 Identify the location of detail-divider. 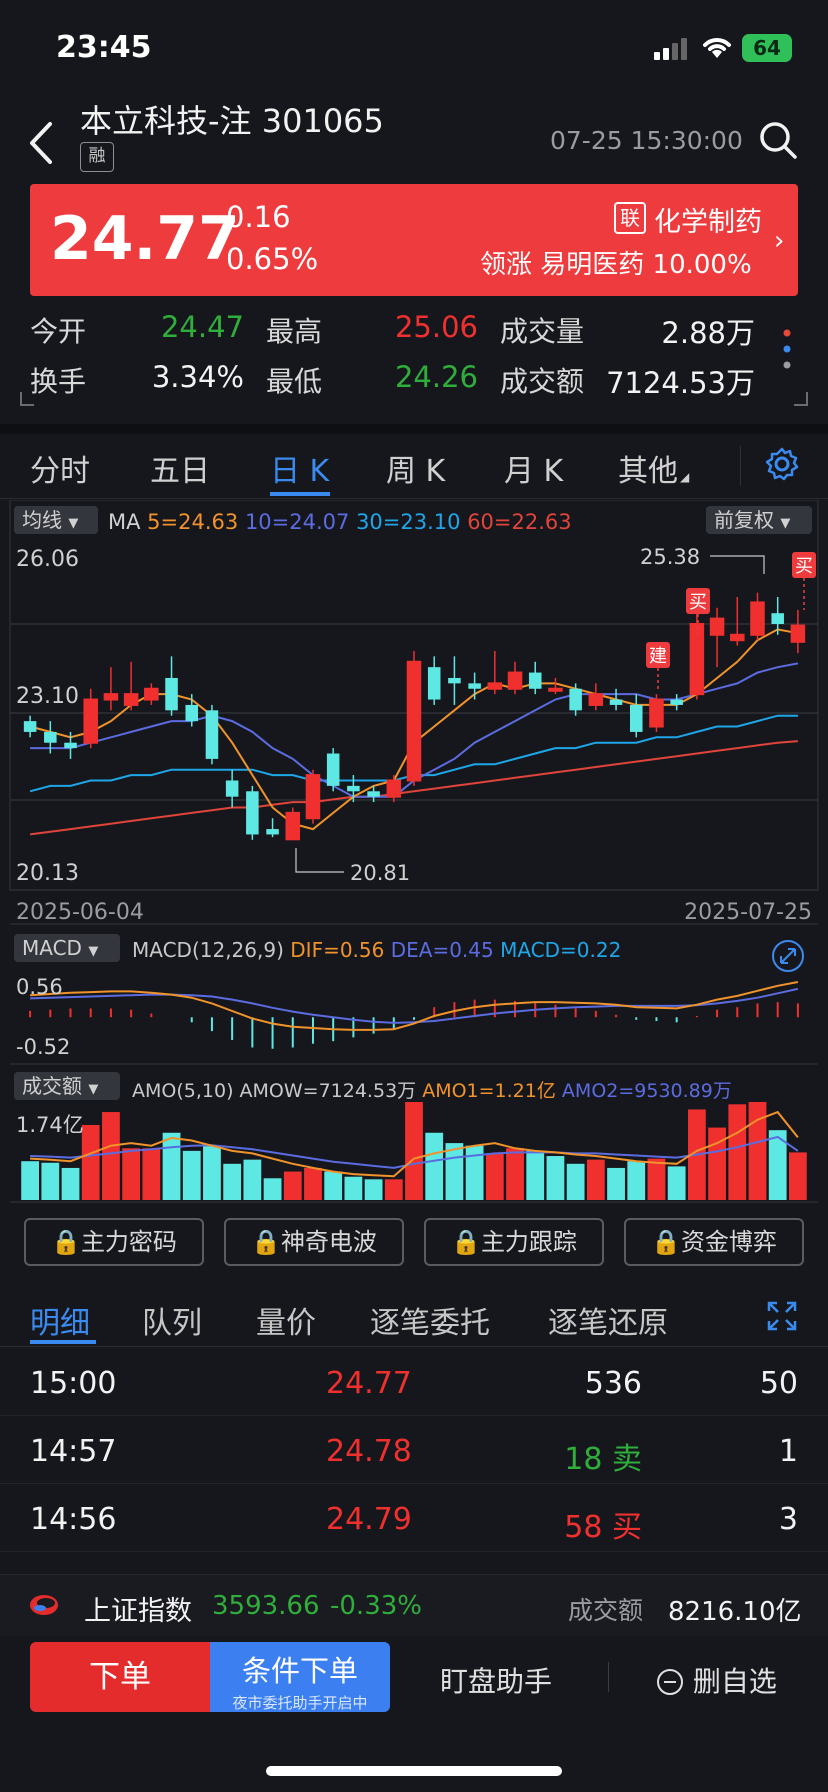
(414, 1346).